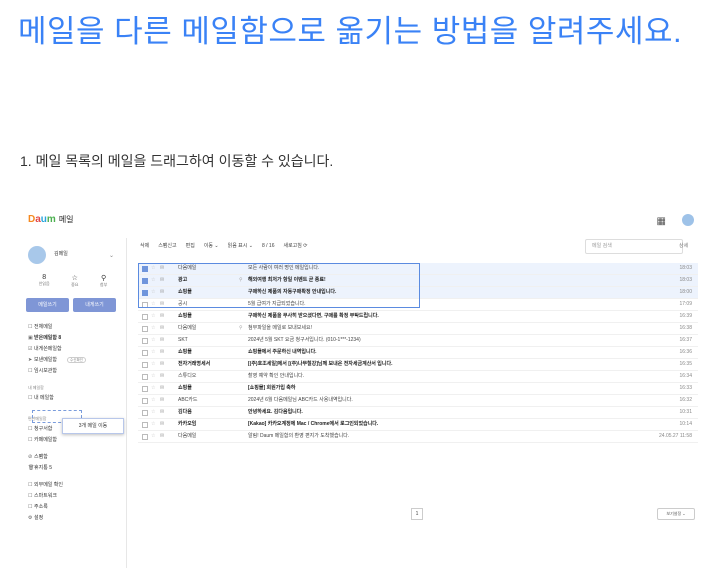 Image resolution: width=724 pixels, height=582 pixels. I want to click on avatar, so click(37, 255).